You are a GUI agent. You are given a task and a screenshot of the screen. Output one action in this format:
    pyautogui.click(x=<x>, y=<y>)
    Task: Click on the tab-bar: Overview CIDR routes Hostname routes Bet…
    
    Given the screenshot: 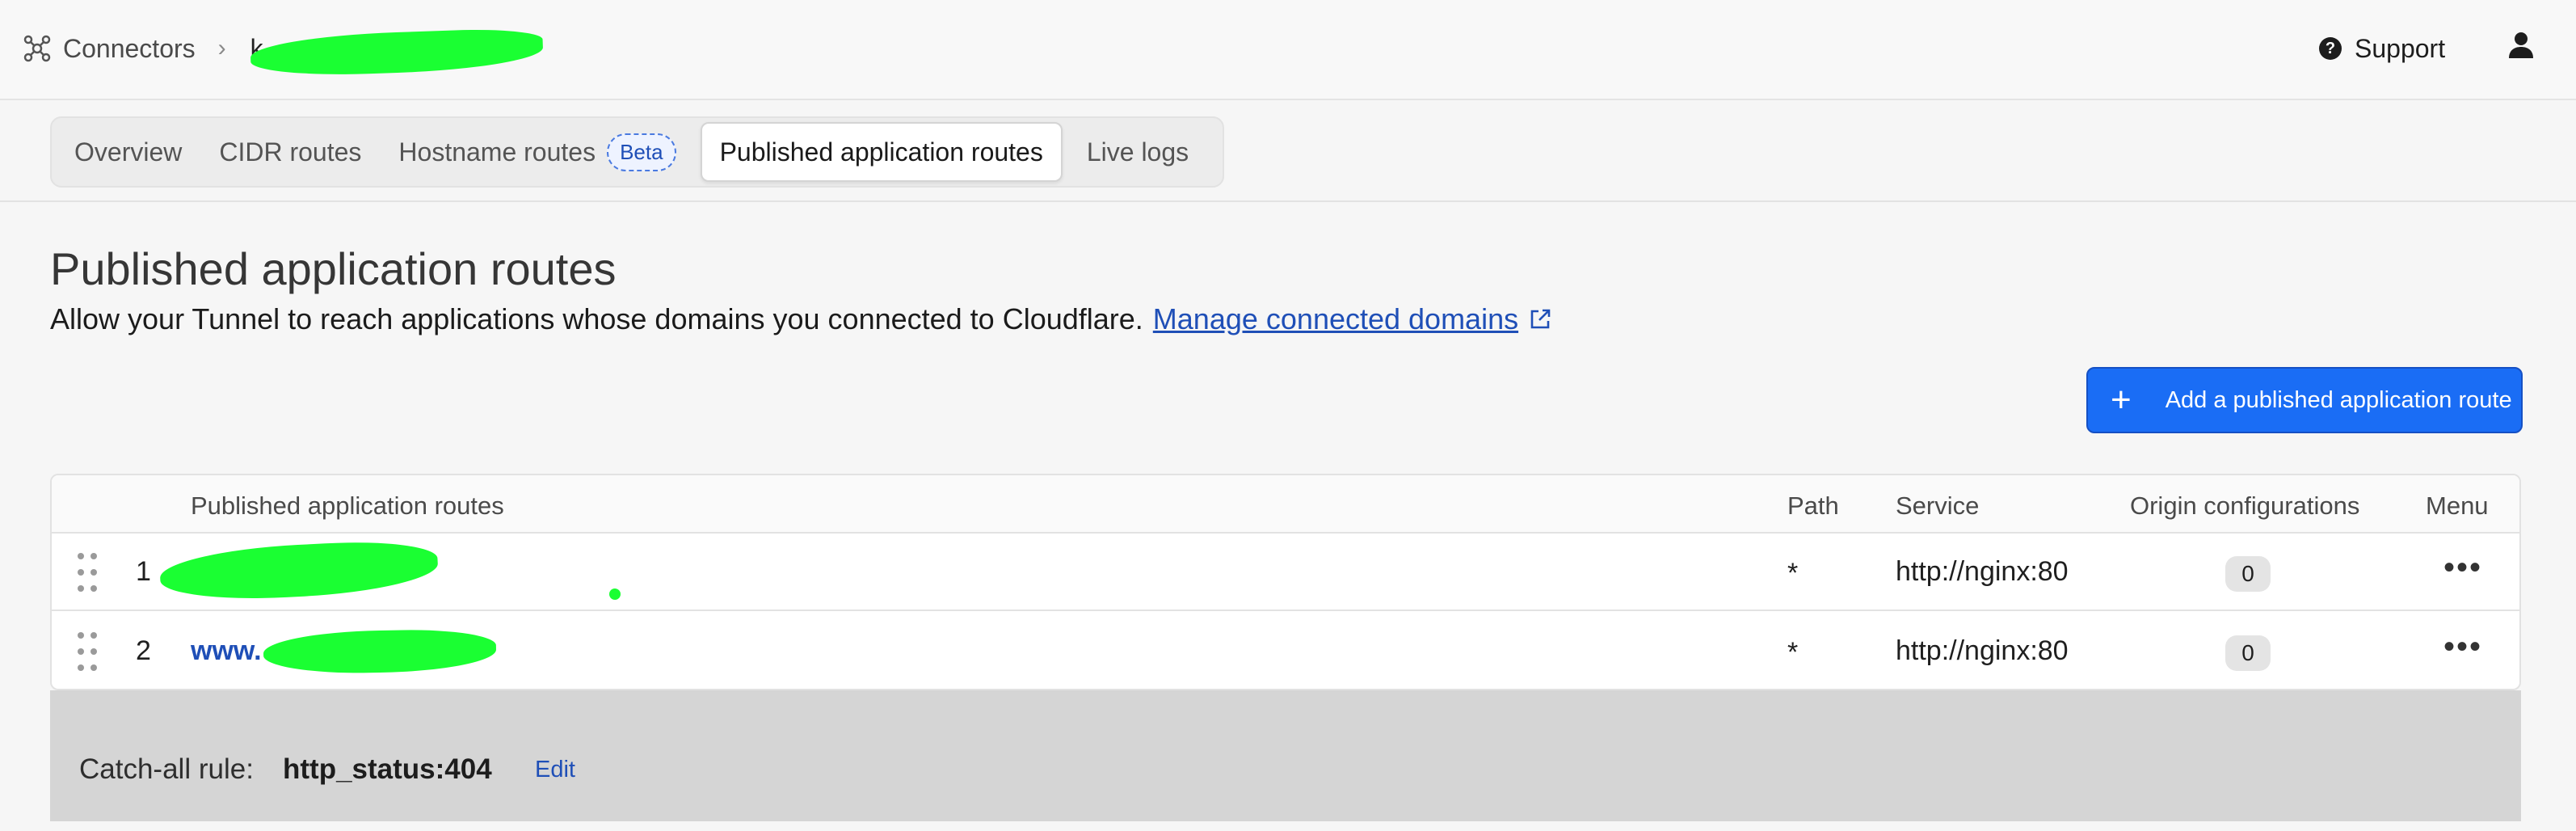 What is the action you would take?
    pyautogui.click(x=637, y=152)
    